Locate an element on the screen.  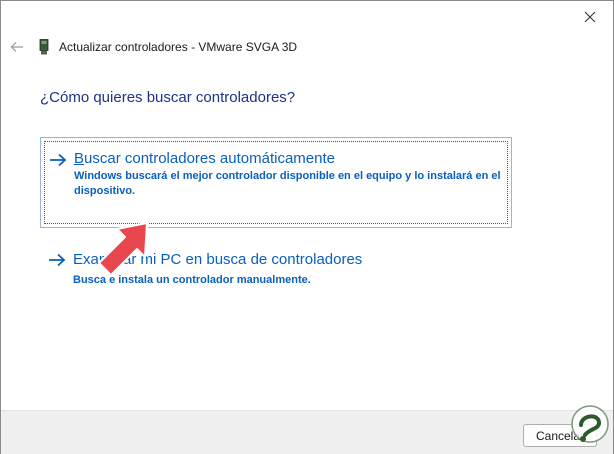
close-icon is located at coordinates (590, 17).